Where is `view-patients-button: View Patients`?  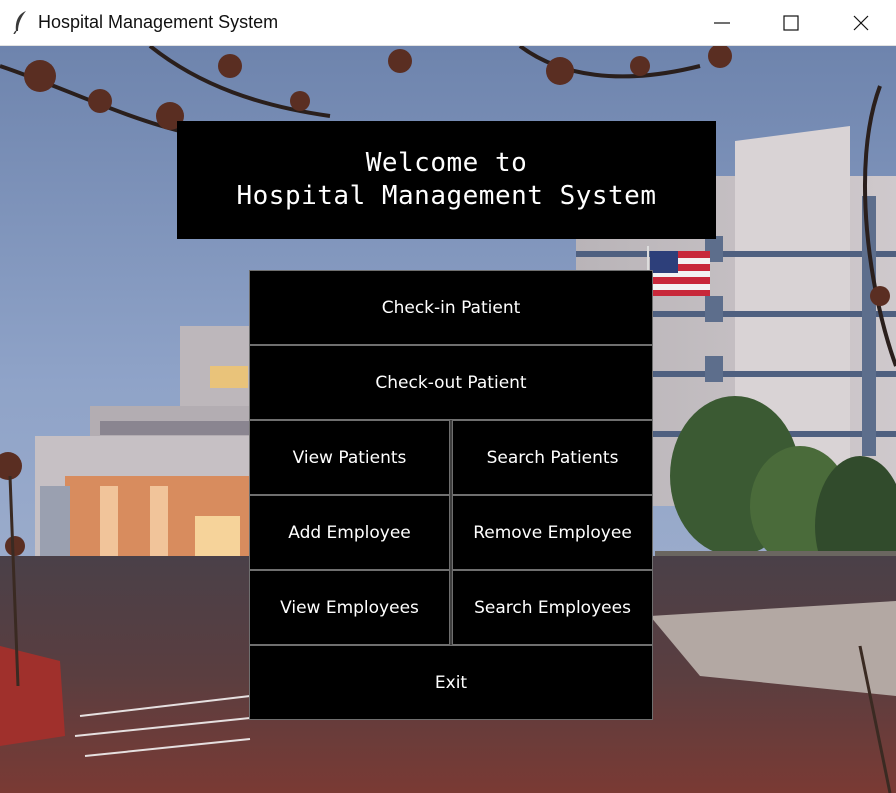
view-patients-button: View Patients is located at coordinates (349, 457).